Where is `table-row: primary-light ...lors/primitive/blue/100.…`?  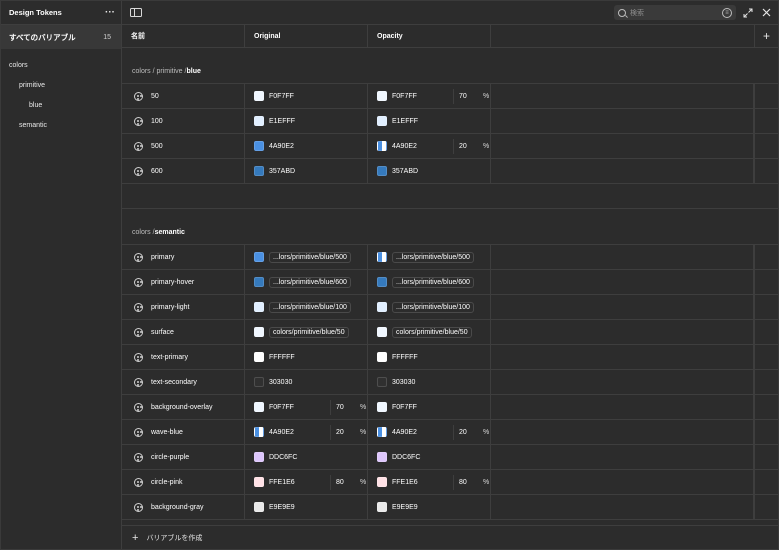
table-row: primary-light ...lors/primitive/blue/100.… is located at coordinates (450, 307).